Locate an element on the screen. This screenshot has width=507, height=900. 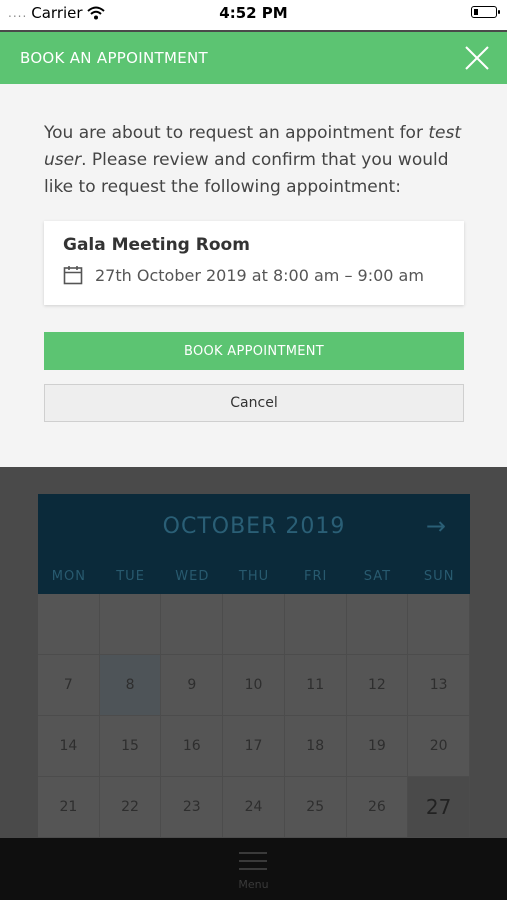
room-name: Gala Meeting Room is located at coordinates (156, 245).